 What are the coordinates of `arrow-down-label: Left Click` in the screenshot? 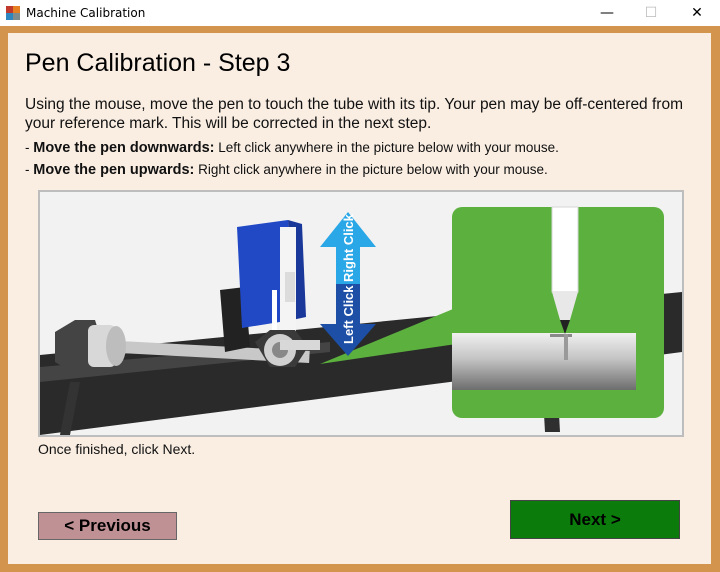 It's located at (348, 314).